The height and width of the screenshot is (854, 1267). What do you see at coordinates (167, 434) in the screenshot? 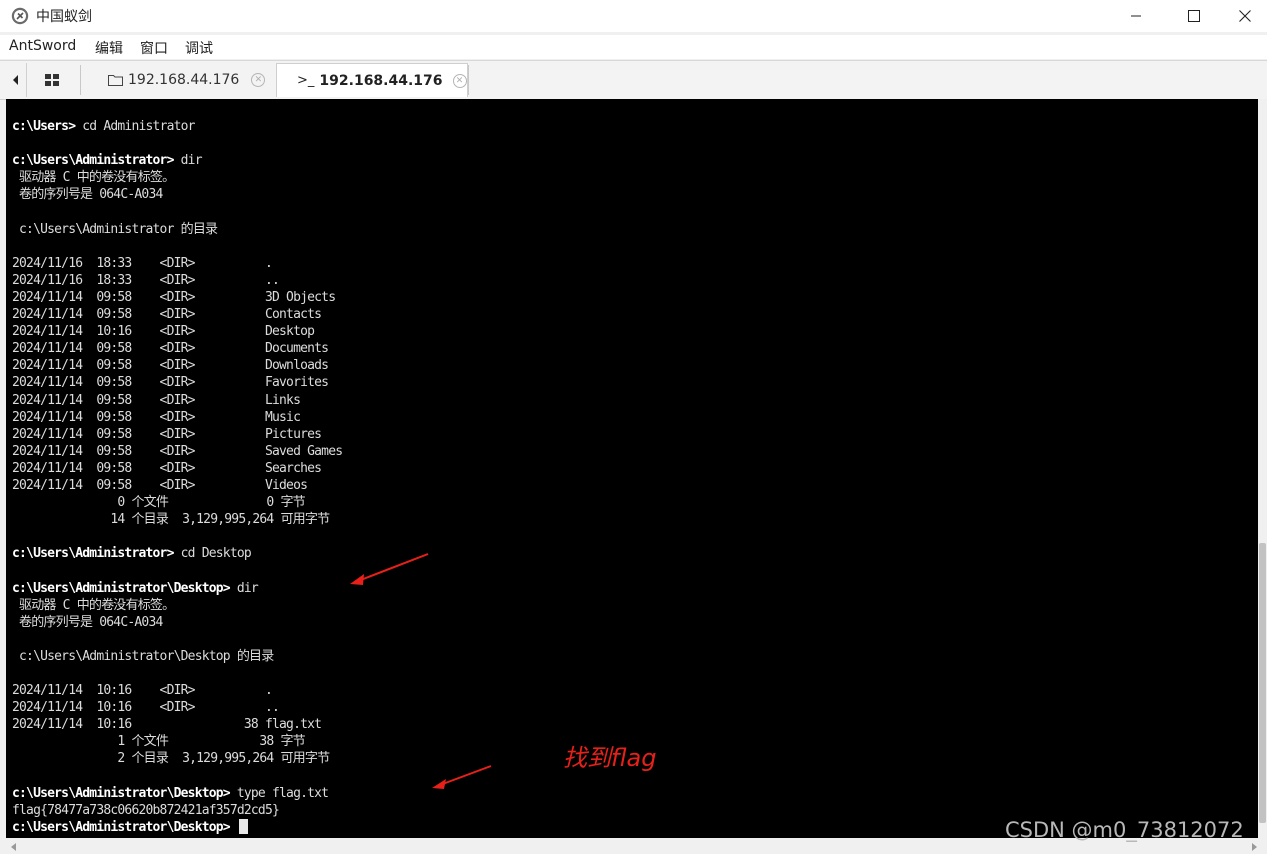
I see `terminal-text: 2024/11/14 09:58 <DIR> Pictures` at bounding box center [167, 434].